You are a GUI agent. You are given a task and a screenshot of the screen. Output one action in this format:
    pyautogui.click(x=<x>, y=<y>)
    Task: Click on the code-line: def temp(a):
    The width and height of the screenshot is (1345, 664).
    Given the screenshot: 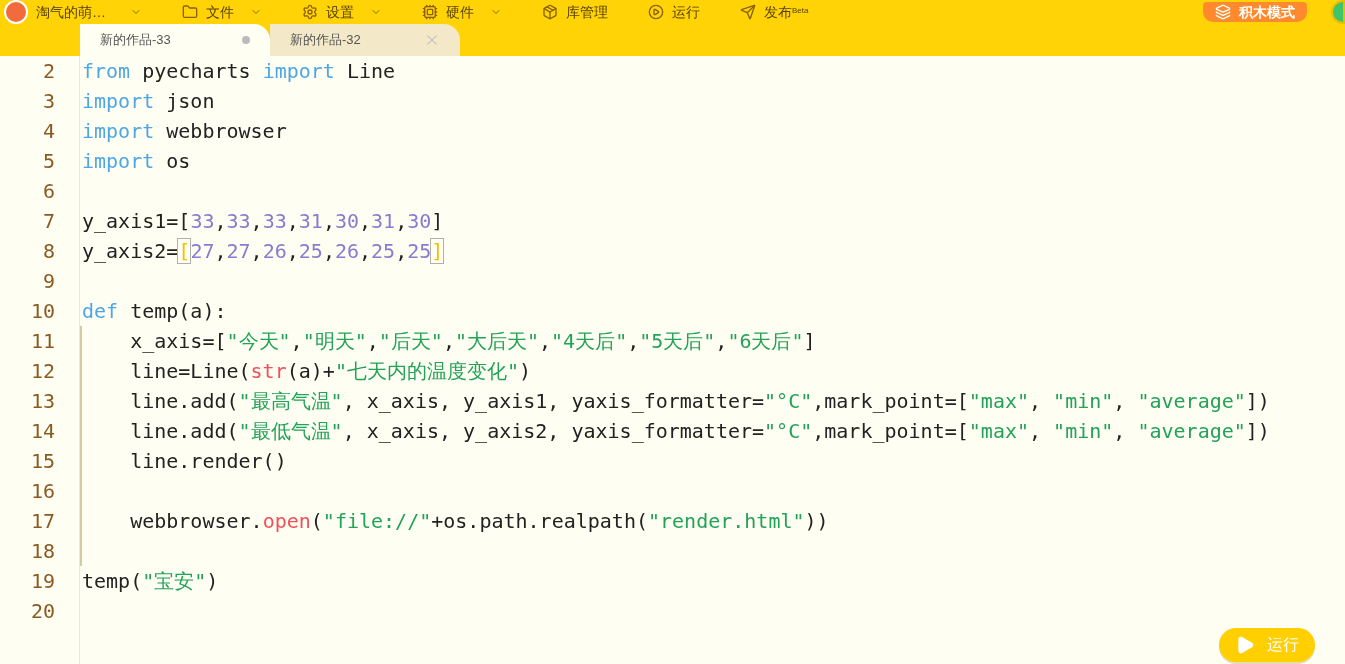 What is the action you would take?
    pyautogui.click(x=154, y=311)
    